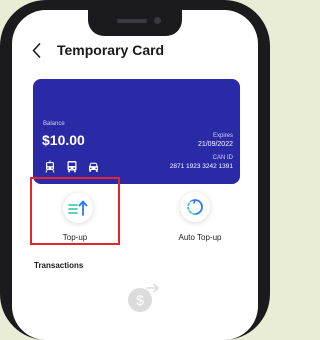  I want to click on auto-top-up-button: Auto Top-up, so click(200, 211).